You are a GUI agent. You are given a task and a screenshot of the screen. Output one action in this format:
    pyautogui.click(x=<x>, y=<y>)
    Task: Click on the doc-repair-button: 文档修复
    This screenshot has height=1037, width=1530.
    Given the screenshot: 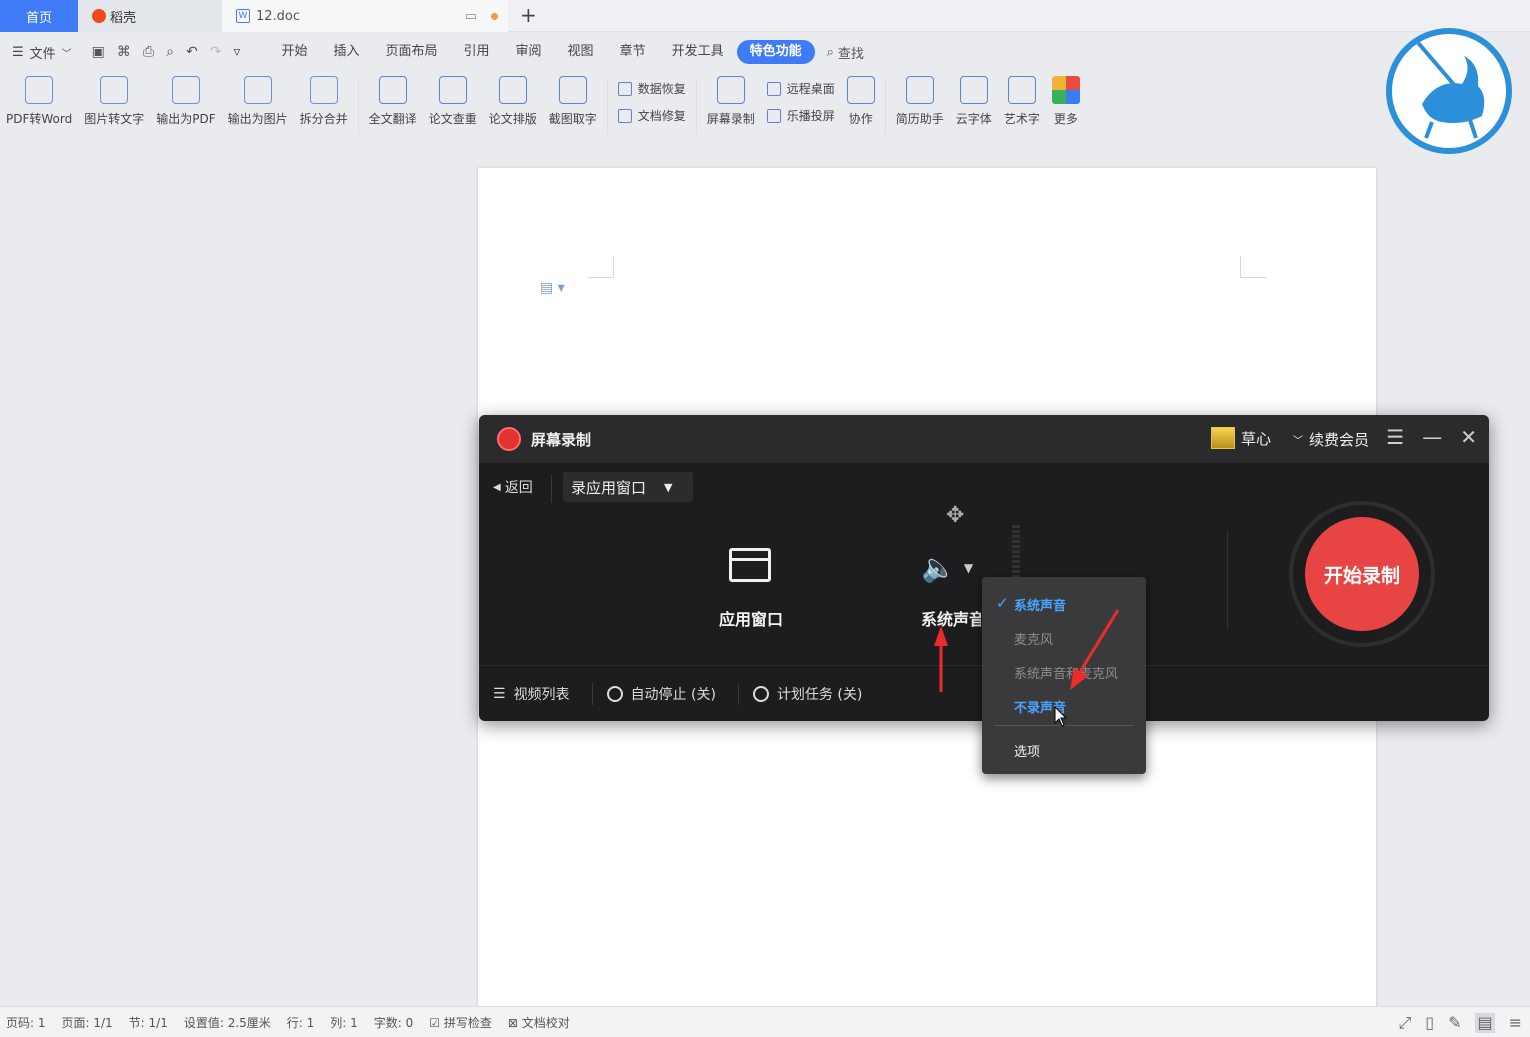 What is the action you would take?
    pyautogui.click(x=651, y=115)
    